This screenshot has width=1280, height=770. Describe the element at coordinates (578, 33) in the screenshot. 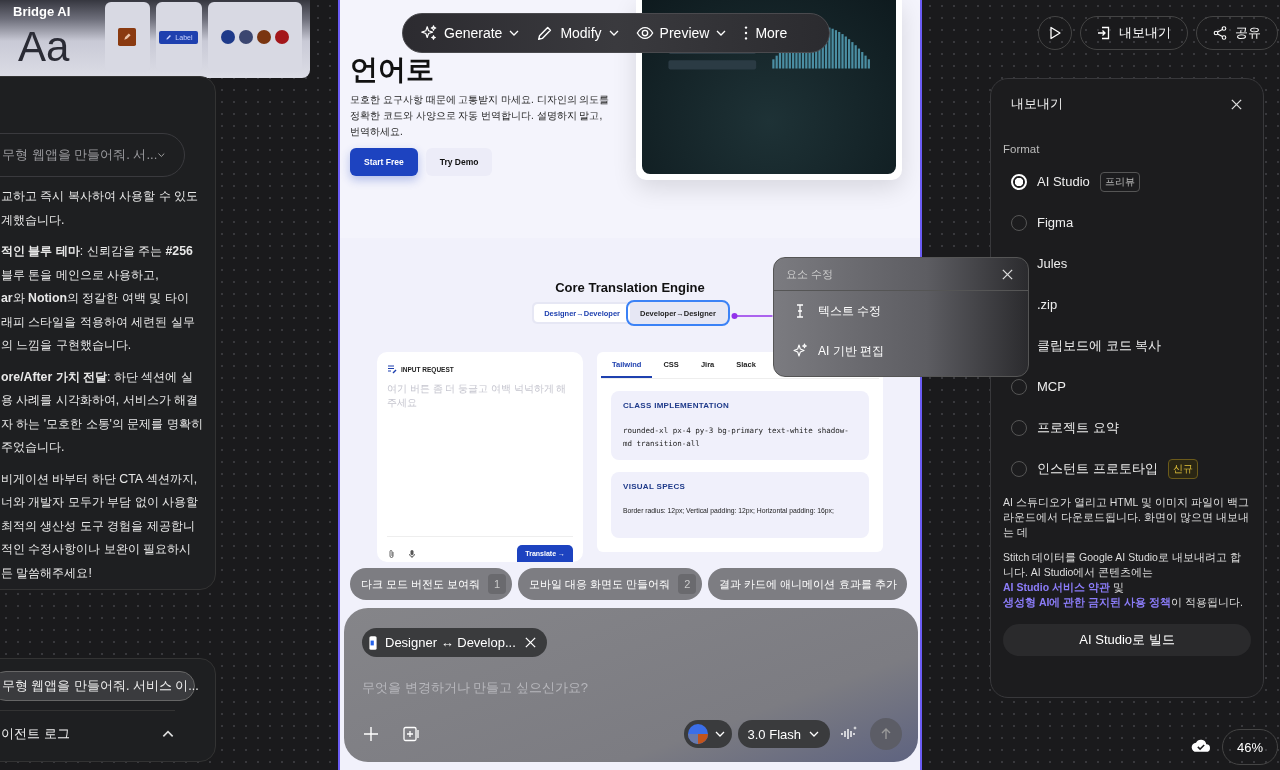

I see `toolbar-menu-button: Modify` at that location.